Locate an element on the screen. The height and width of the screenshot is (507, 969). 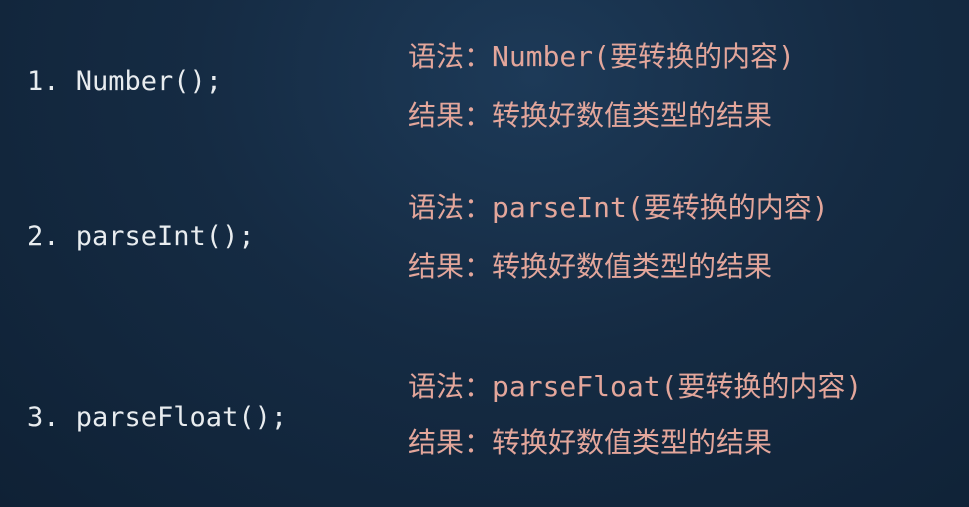
result-parsefloat: 结果：转换好数值类型的结果 is located at coordinates (590, 442).